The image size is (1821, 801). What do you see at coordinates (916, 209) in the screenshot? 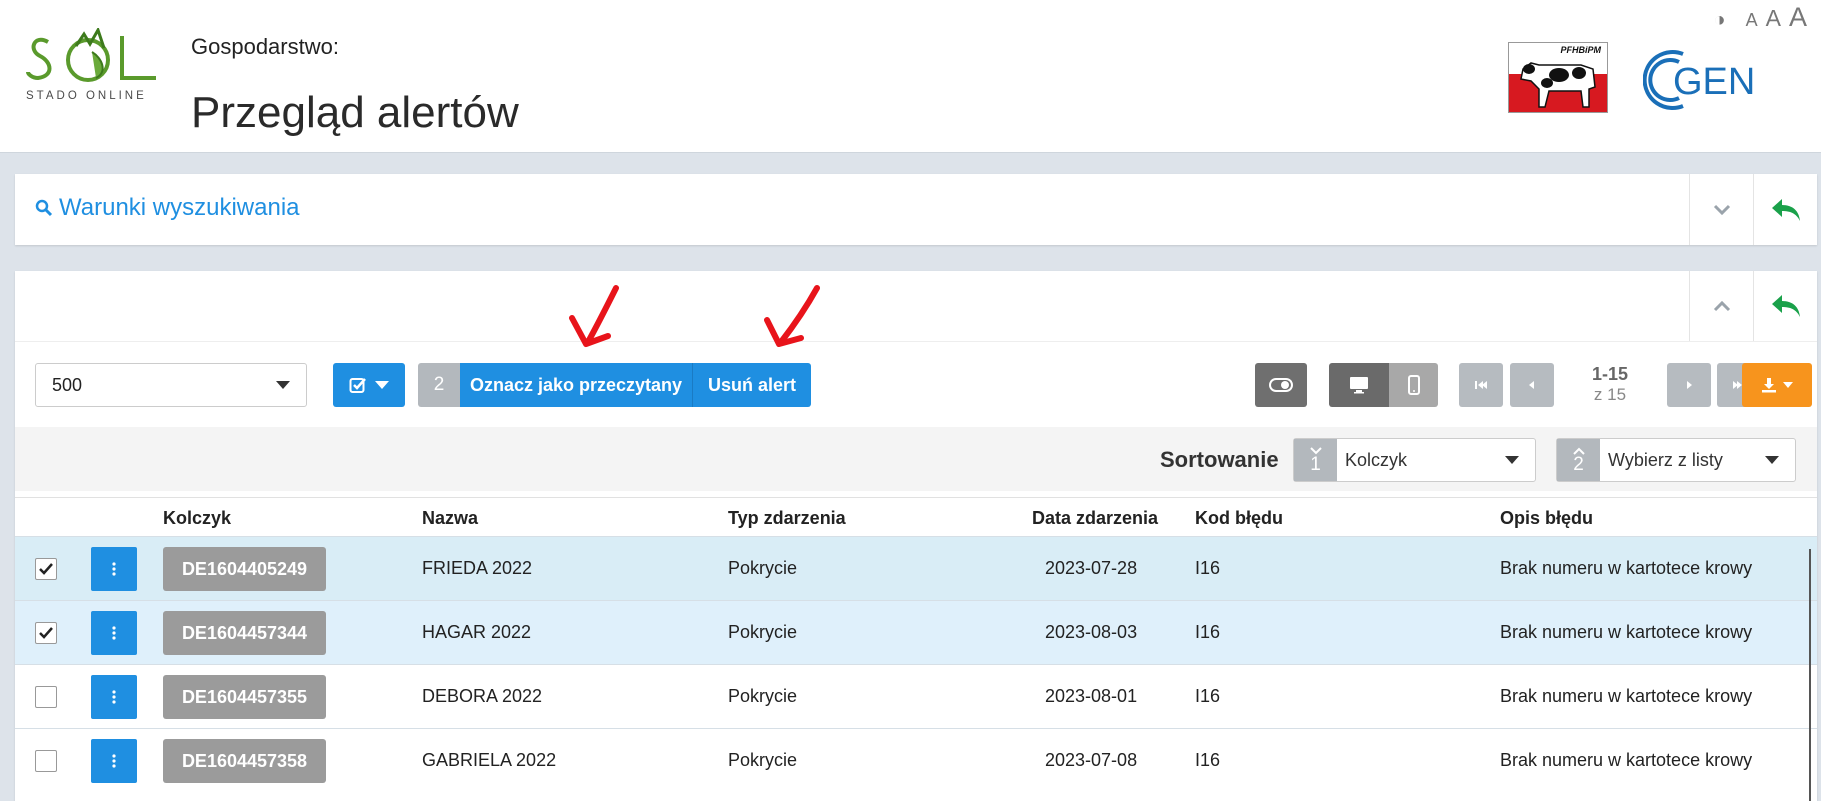
I see `search-conditions-panel: Warunki wyszukiwania` at bounding box center [916, 209].